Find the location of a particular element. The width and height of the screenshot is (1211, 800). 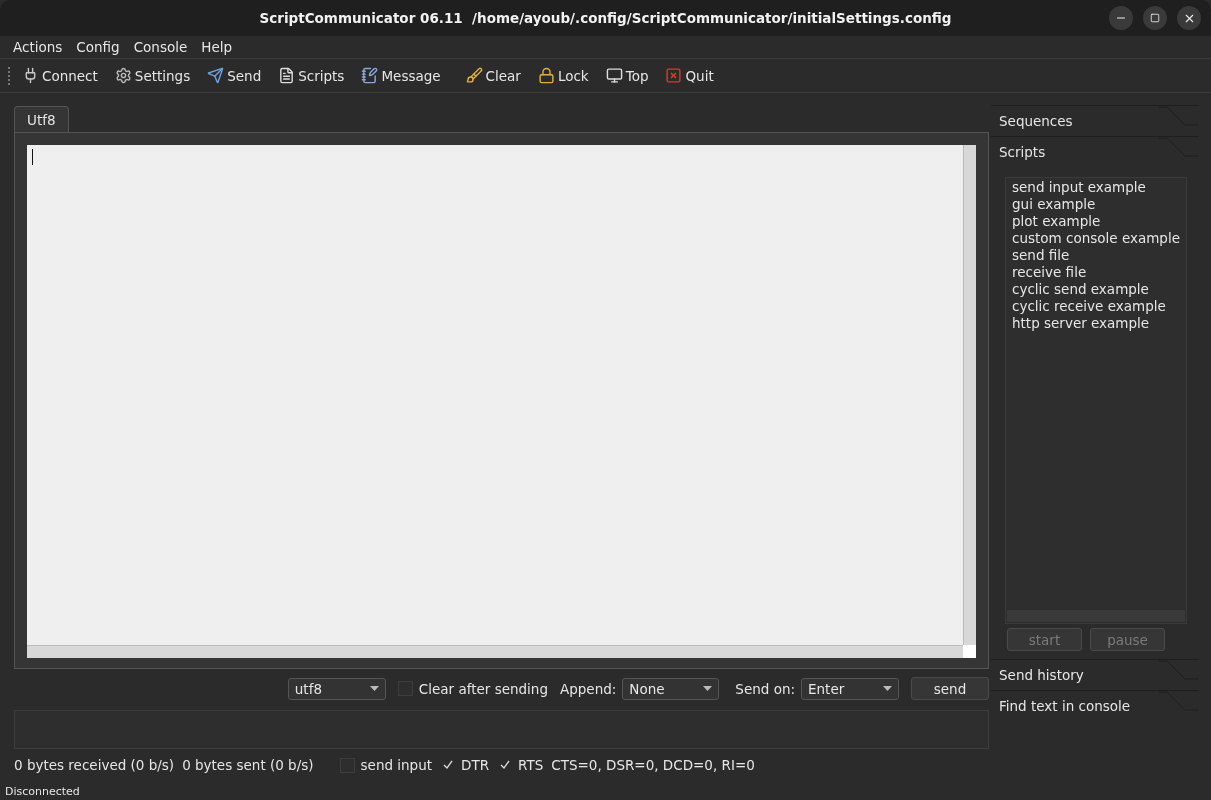

dock-header: Scripts is located at coordinates (1095, 151).